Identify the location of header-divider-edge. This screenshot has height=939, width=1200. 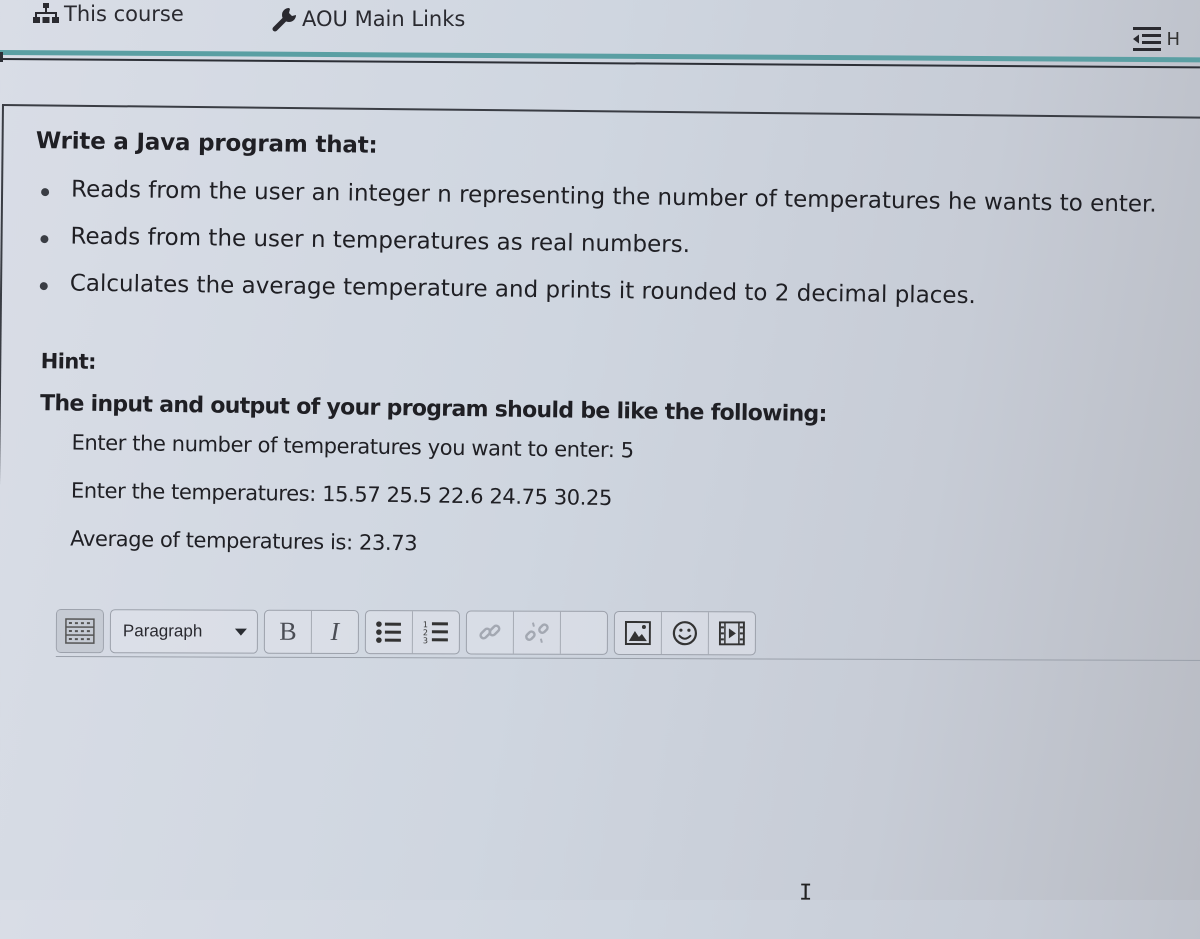
(1, 57).